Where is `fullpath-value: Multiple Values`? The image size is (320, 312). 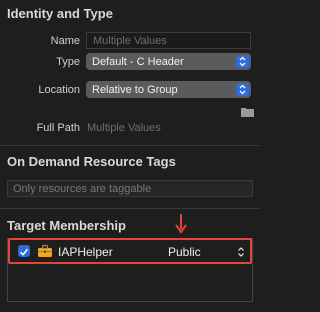
fullpath-value: Multiple Values is located at coordinates (124, 128).